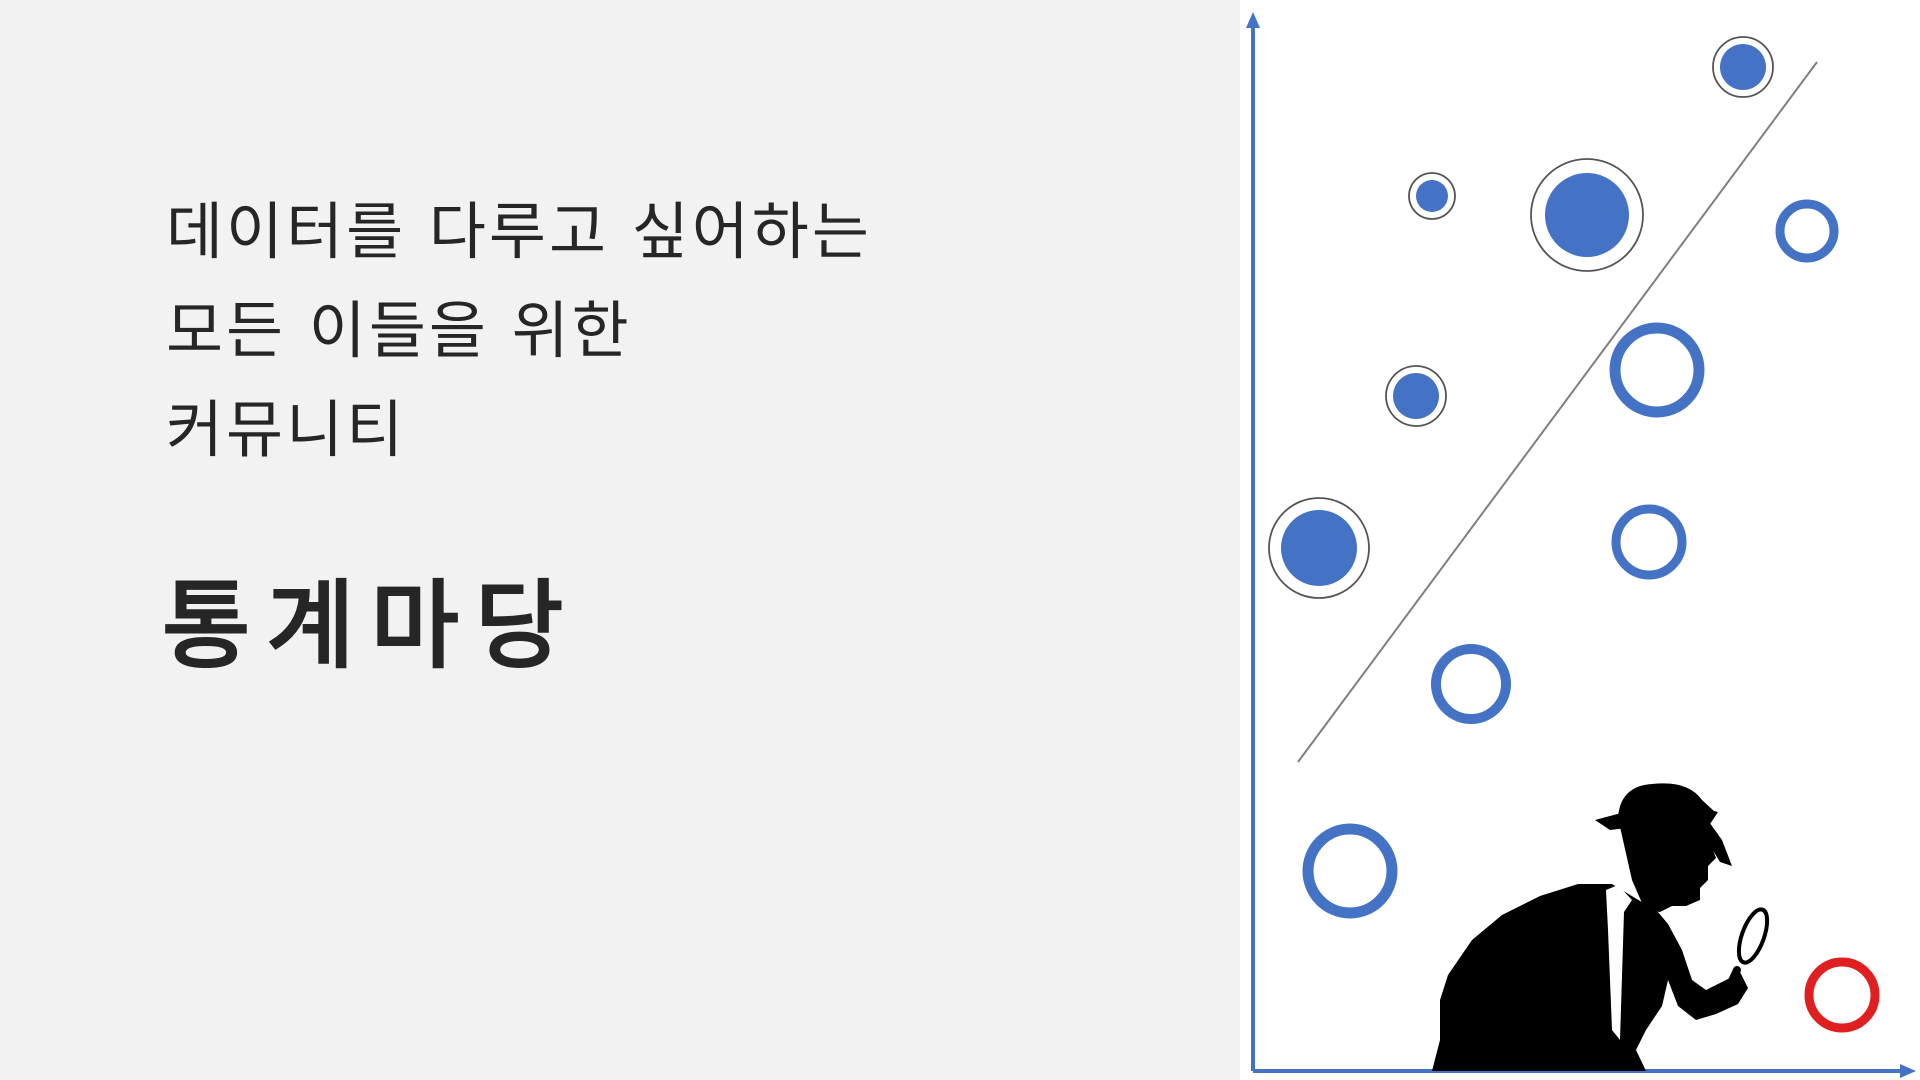 The height and width of the screenshot is (1080, 1920). What do you see at coordinates (1253, 20) in the screenshot?
I see `y-axis-arrow-icon` at bounding box center [1253, 20].